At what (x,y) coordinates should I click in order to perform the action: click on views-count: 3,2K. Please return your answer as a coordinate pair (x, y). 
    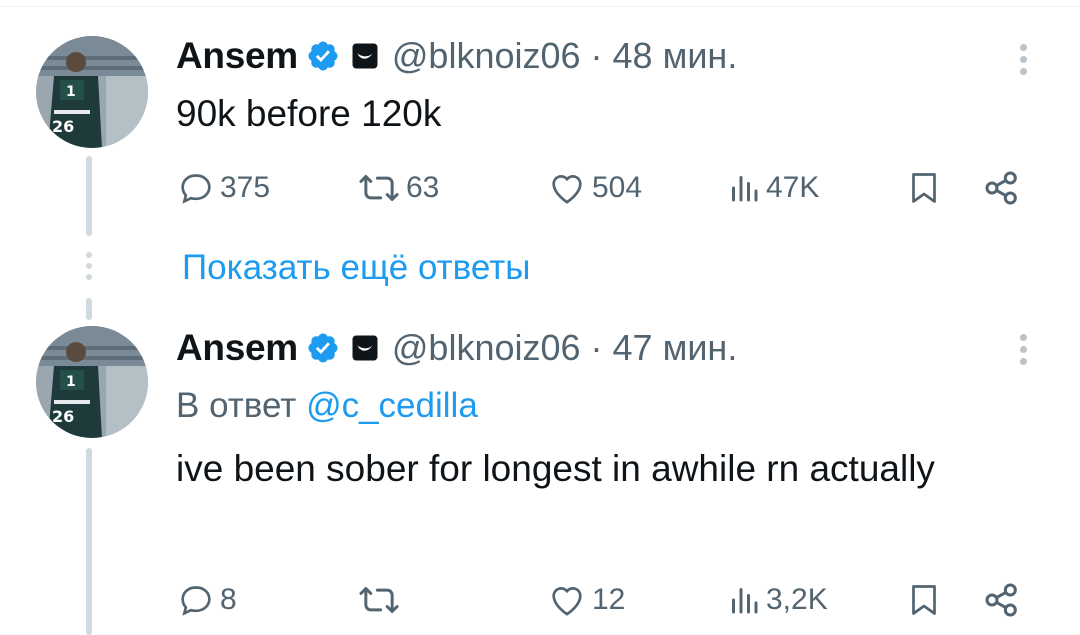
    Looking at the image, I should click on (797, 599).